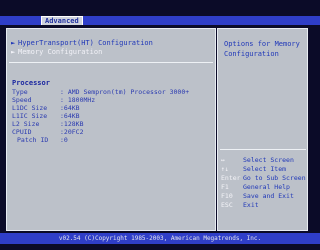 The height and width of the screenshot is (250, 320). Describe the element at coordinates (274, 178) in the screenshot. I see `key-hint-label: Go to Sub Screen` at that location.